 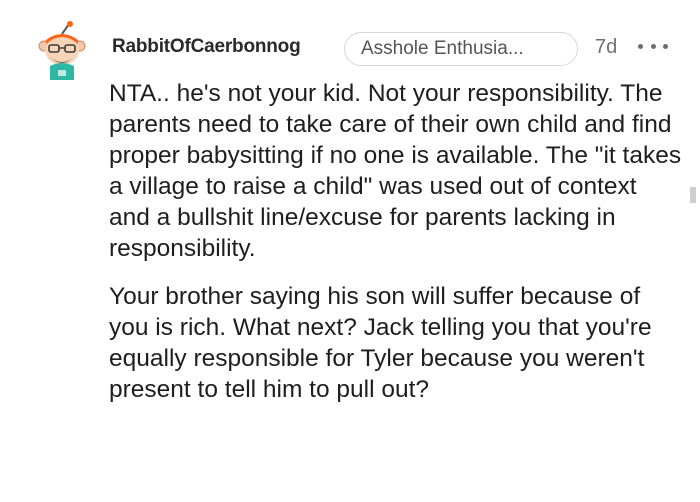 I want to click on scrollbar-thumb, so click(x=693, y=195).